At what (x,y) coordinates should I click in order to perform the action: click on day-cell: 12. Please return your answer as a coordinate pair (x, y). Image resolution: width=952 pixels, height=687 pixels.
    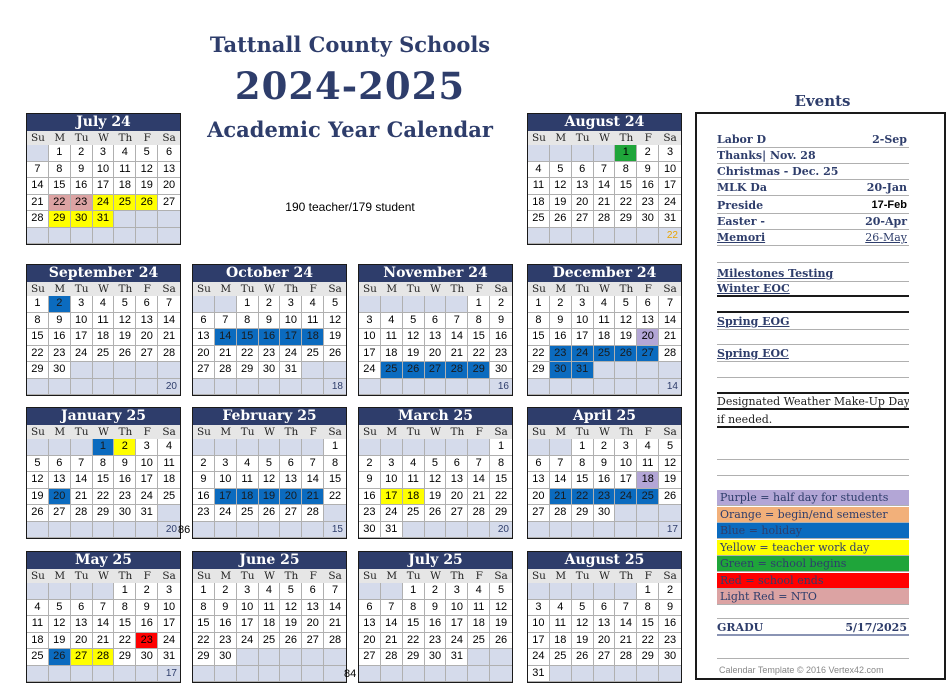
    Looking at the image, I should click on (291, 607).